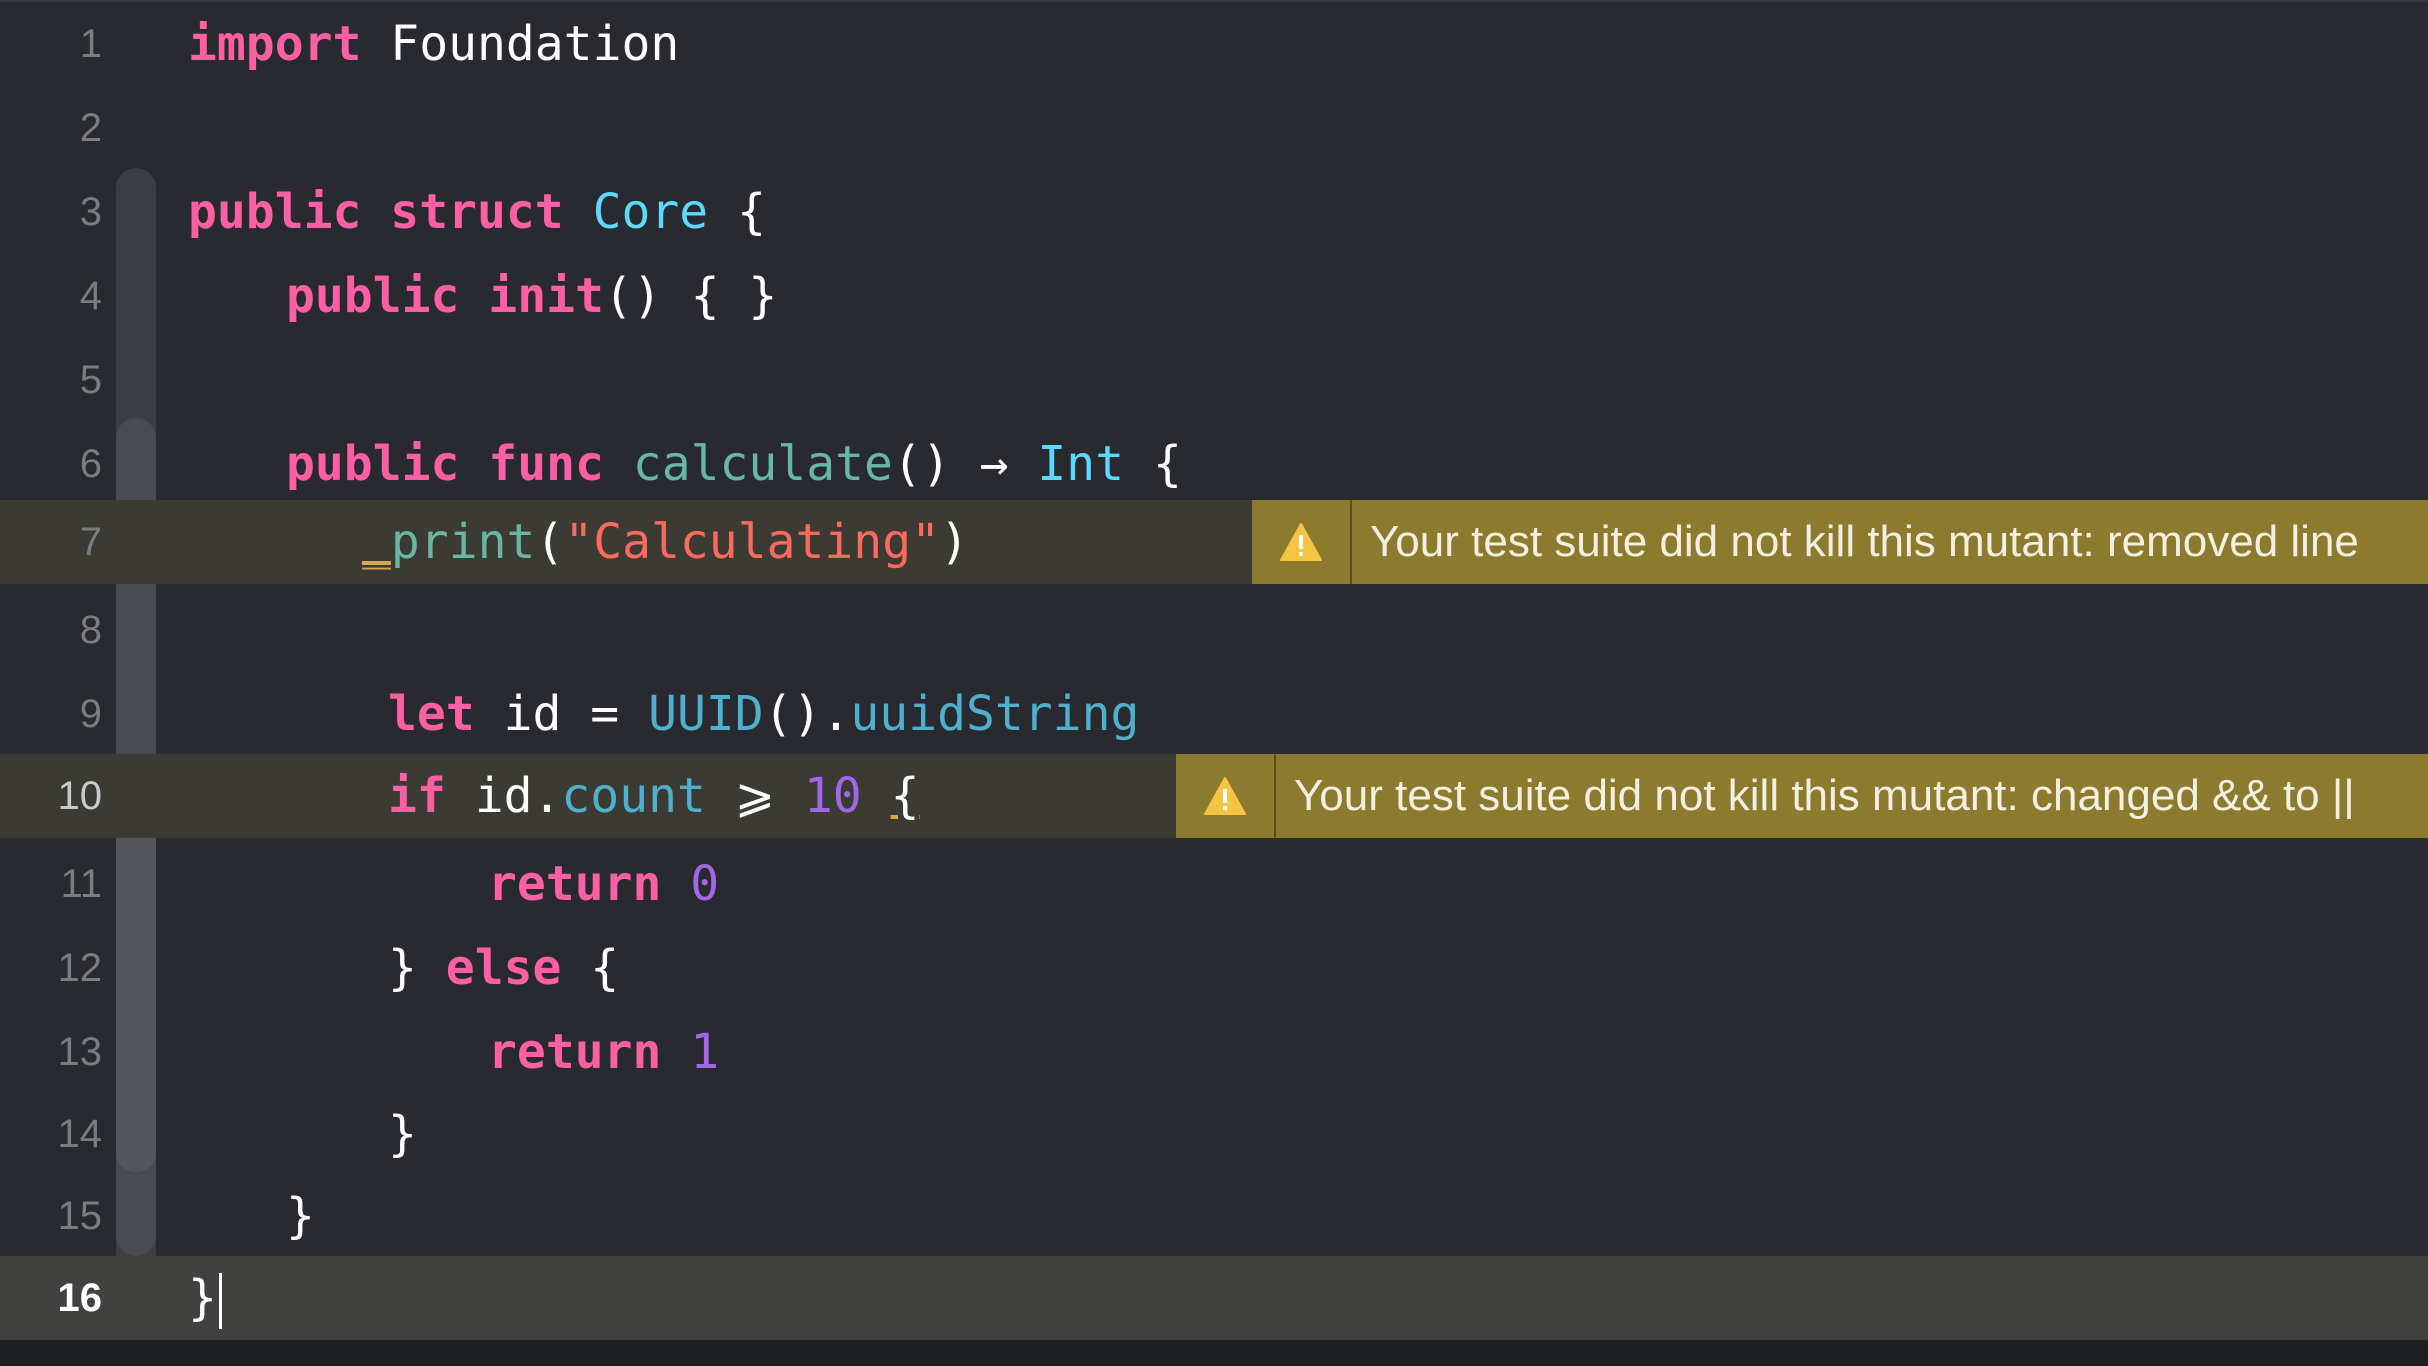 The height and width of the screenshot is (1366, 2428). I want to click on line-number: 4, so click(90, 296).